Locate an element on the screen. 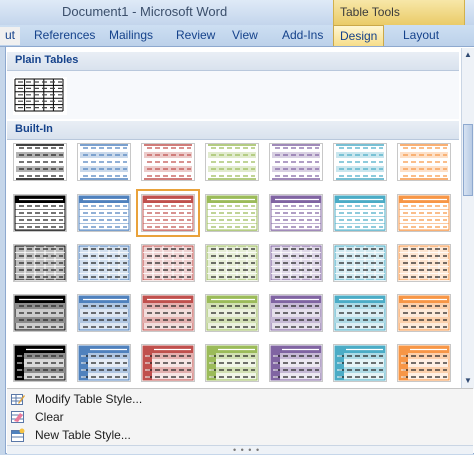 This screenshot has height=455, width=474. scroll-down-icon: ▼ is located at coordinates (468, 381).